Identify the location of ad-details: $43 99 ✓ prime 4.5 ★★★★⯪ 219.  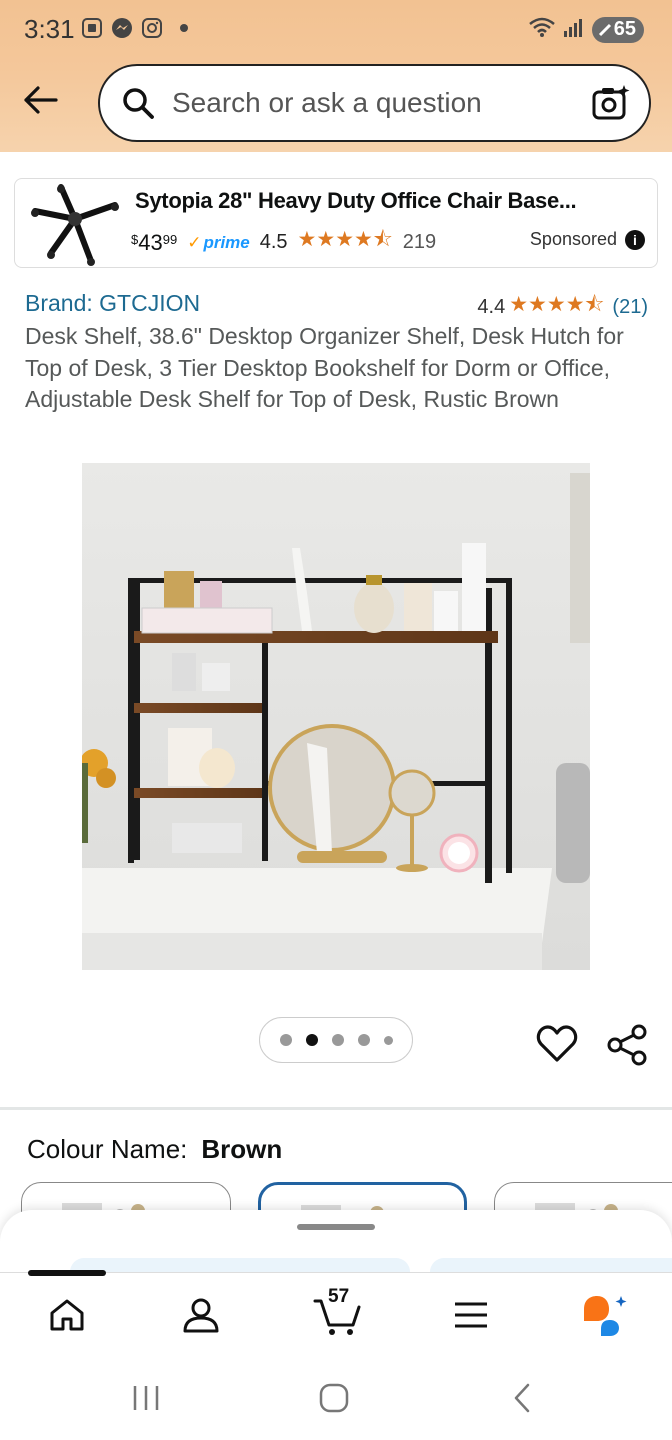
(283, 242).